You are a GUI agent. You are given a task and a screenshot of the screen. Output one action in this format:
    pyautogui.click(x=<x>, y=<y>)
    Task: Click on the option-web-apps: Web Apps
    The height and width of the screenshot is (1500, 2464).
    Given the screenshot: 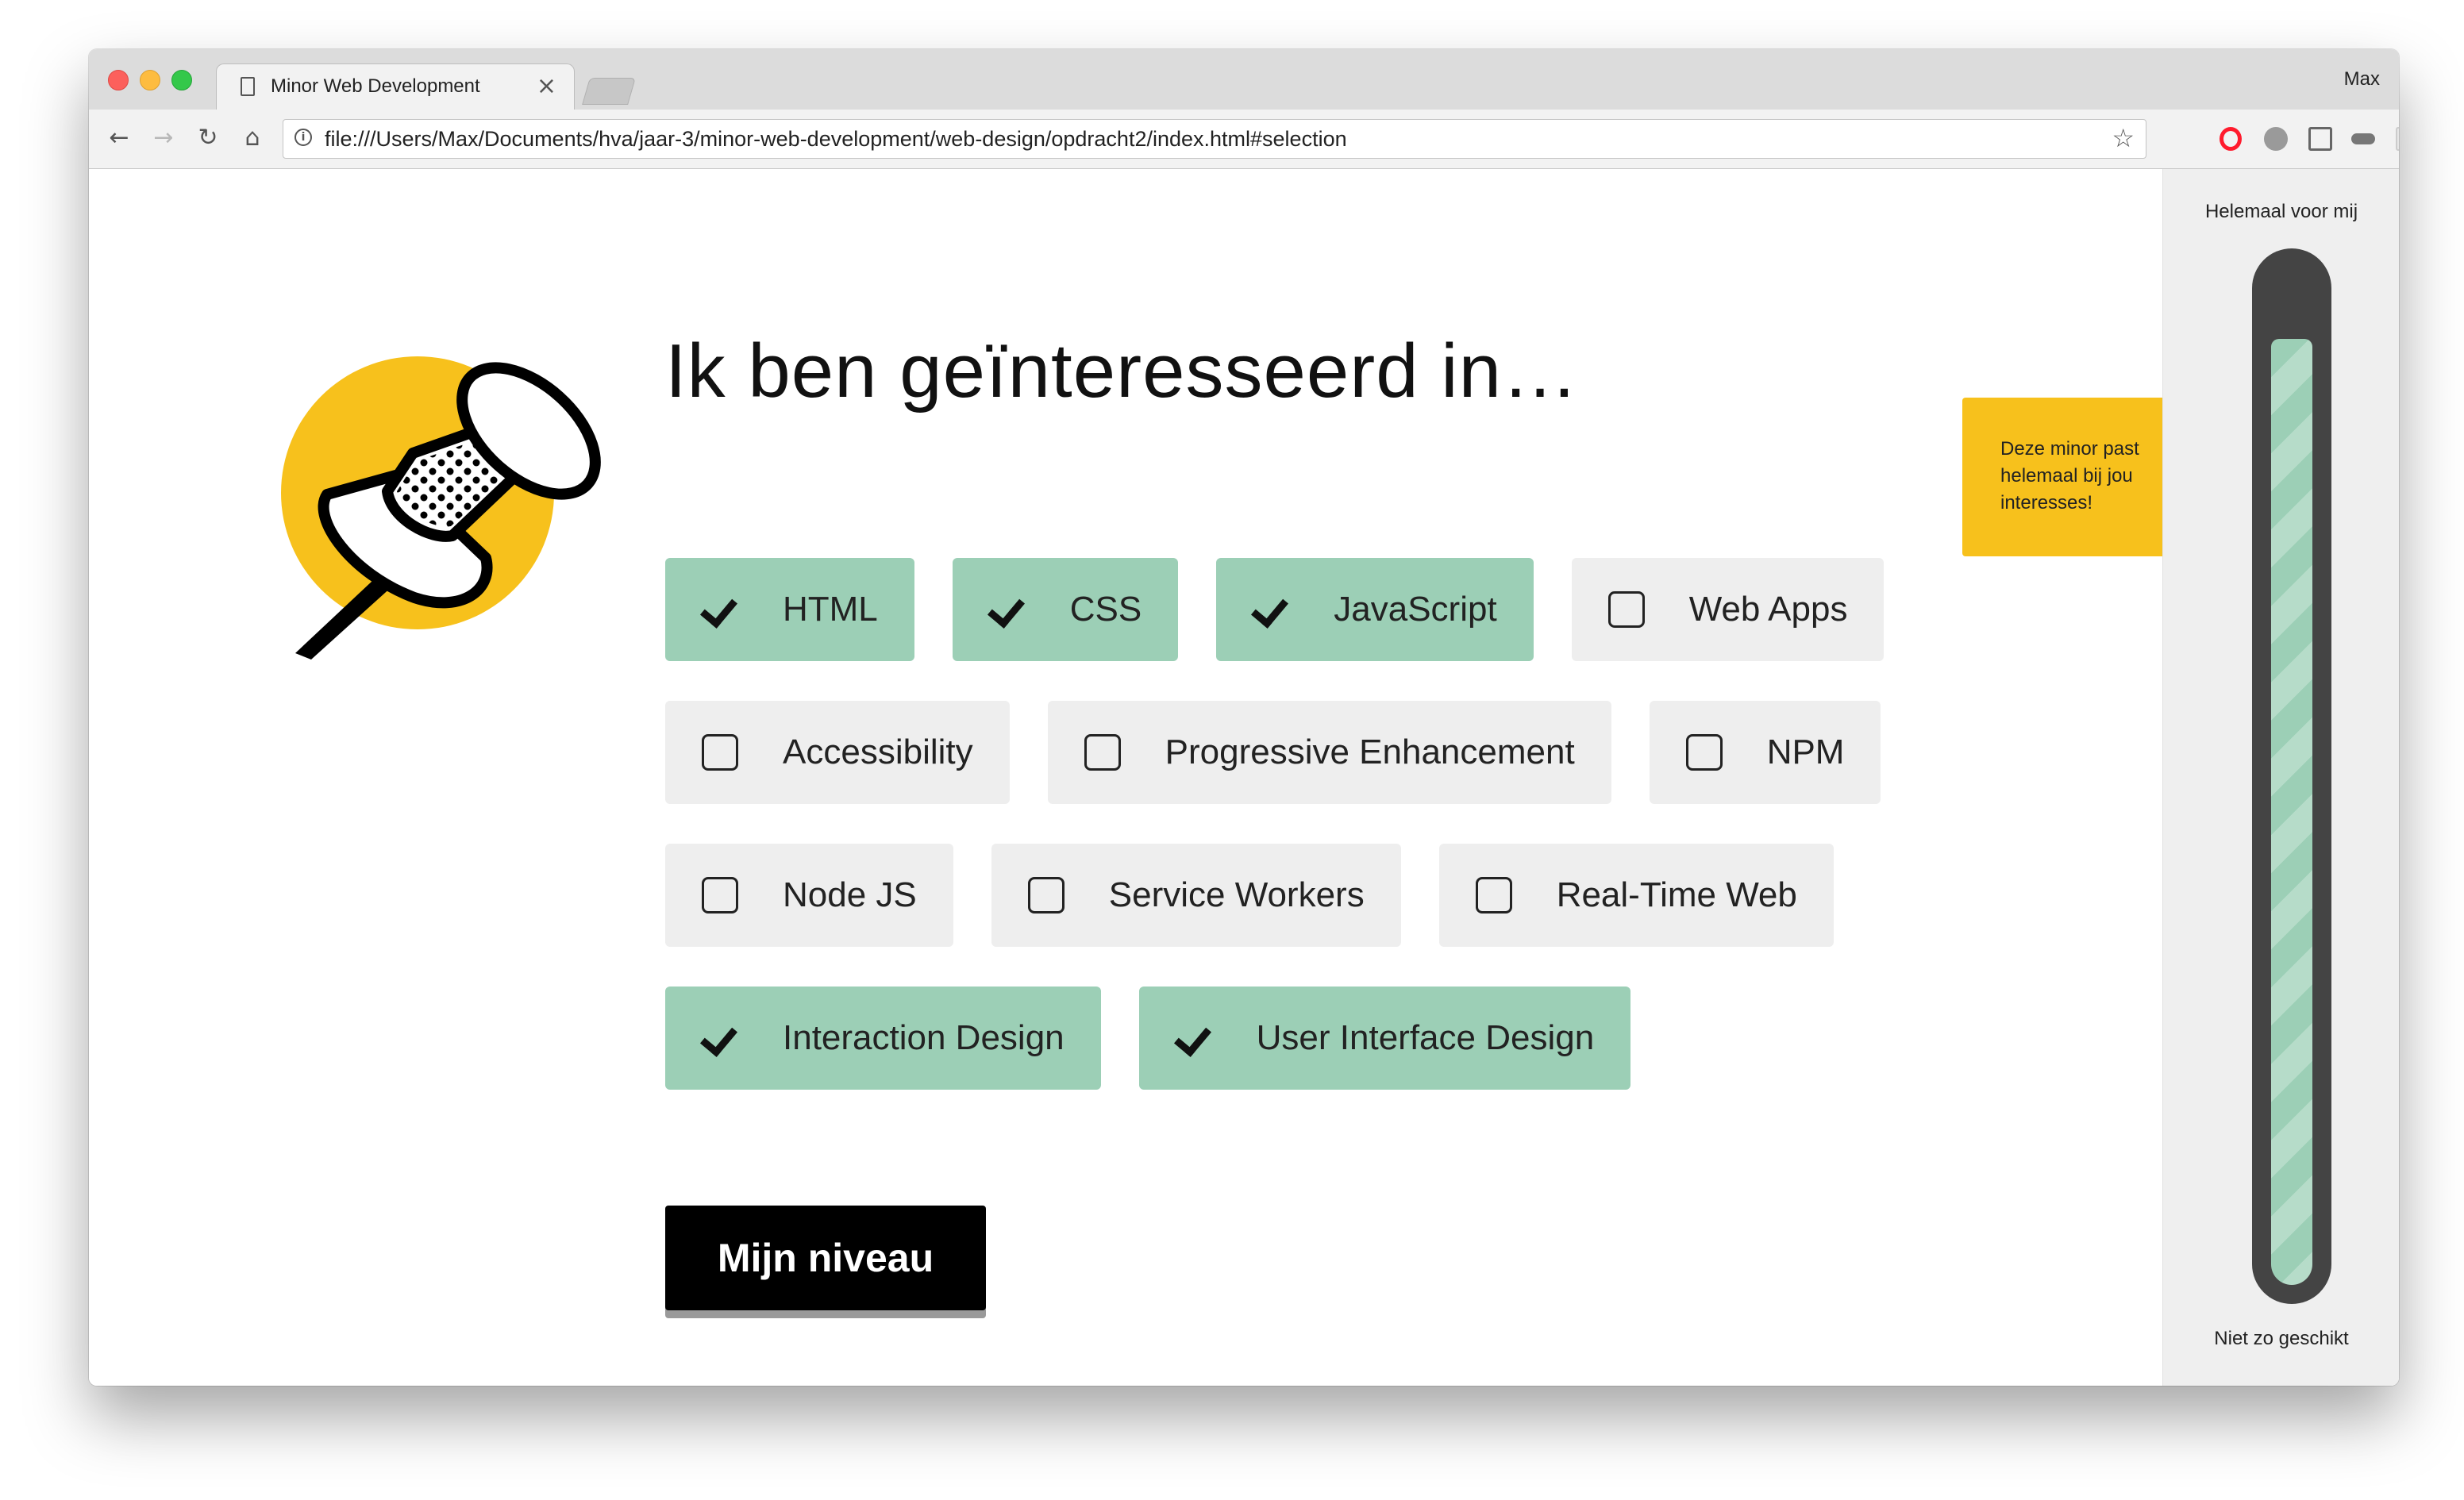 What is the action you would take?
    pyautogui.click(x=1728, y=609)
    